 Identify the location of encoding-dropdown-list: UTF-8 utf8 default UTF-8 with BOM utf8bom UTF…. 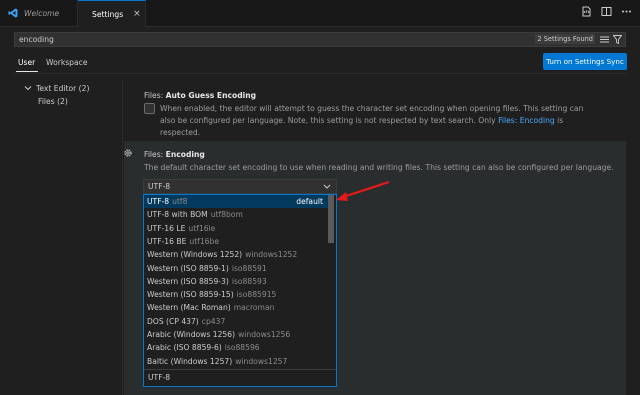
(240, 290).